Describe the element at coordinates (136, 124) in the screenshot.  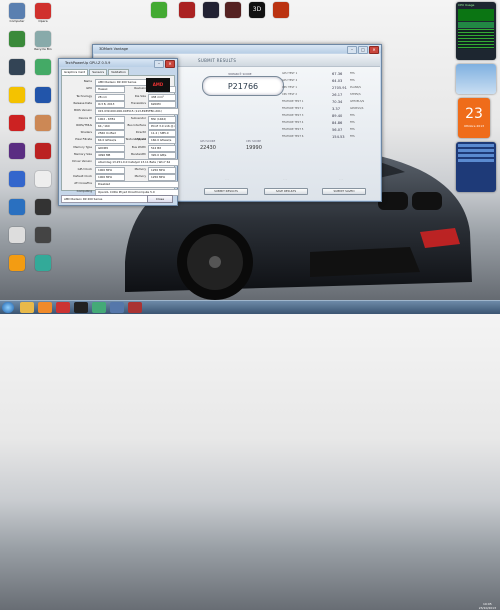
I see `gpuz-field-label: Bus Interface` at that location.